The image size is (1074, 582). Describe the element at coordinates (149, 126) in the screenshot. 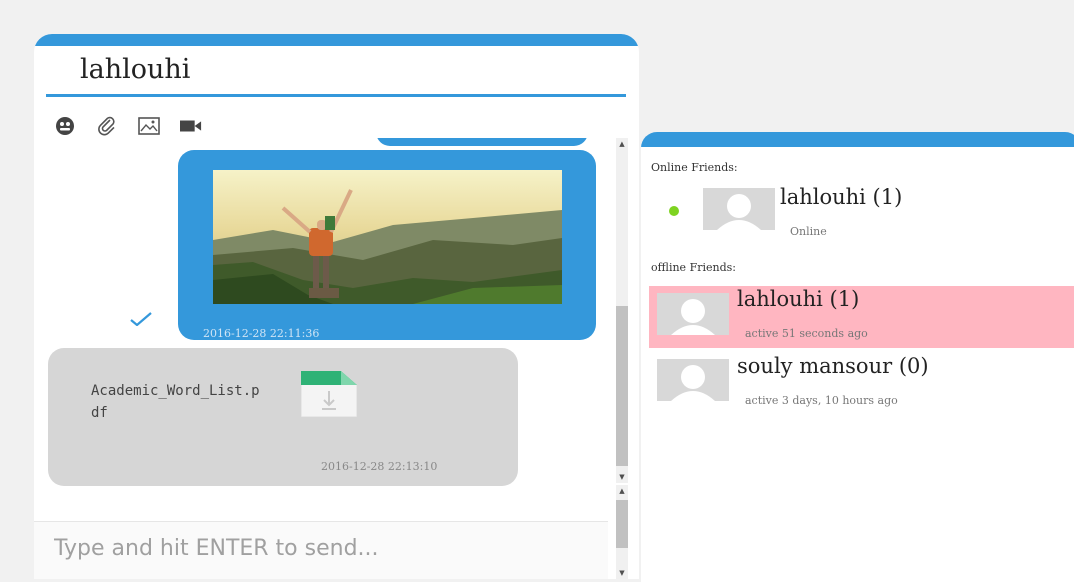

I see `image-icon` at that location.